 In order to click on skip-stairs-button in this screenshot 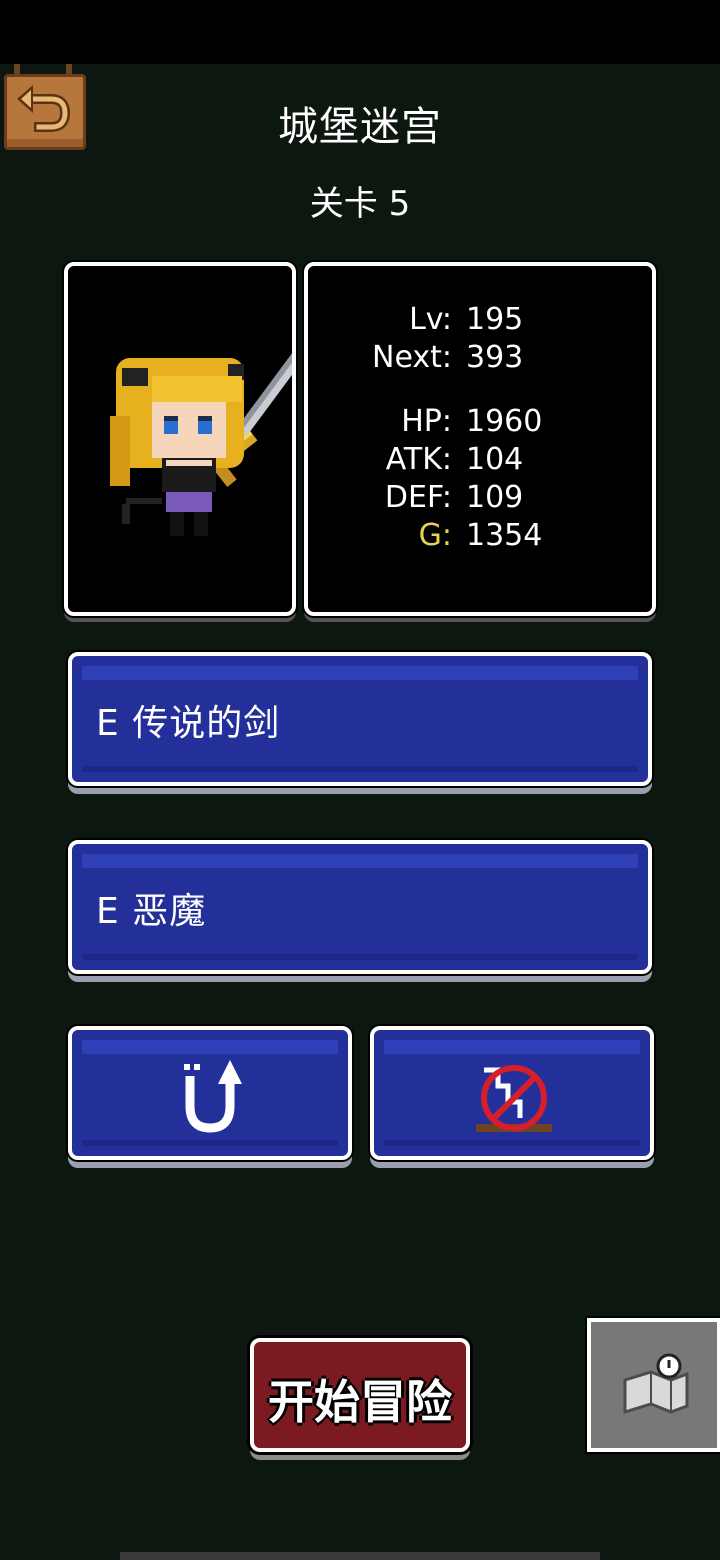, I will do `click(512, 1093)`.